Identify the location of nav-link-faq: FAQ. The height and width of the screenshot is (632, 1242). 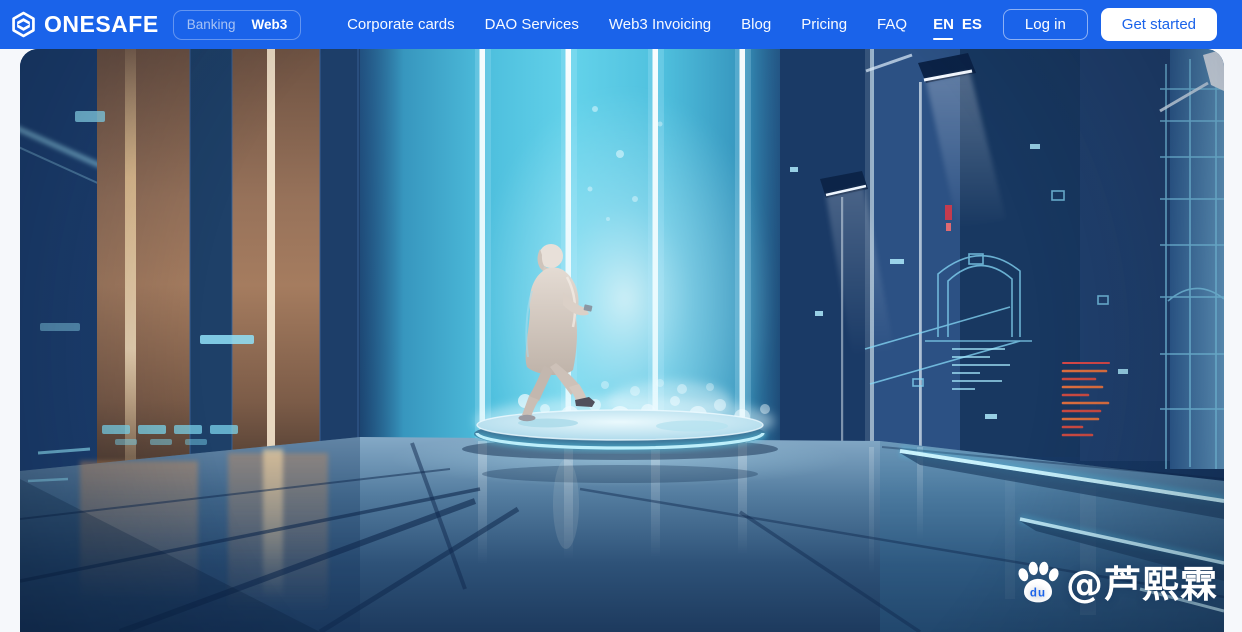
(892, 24).